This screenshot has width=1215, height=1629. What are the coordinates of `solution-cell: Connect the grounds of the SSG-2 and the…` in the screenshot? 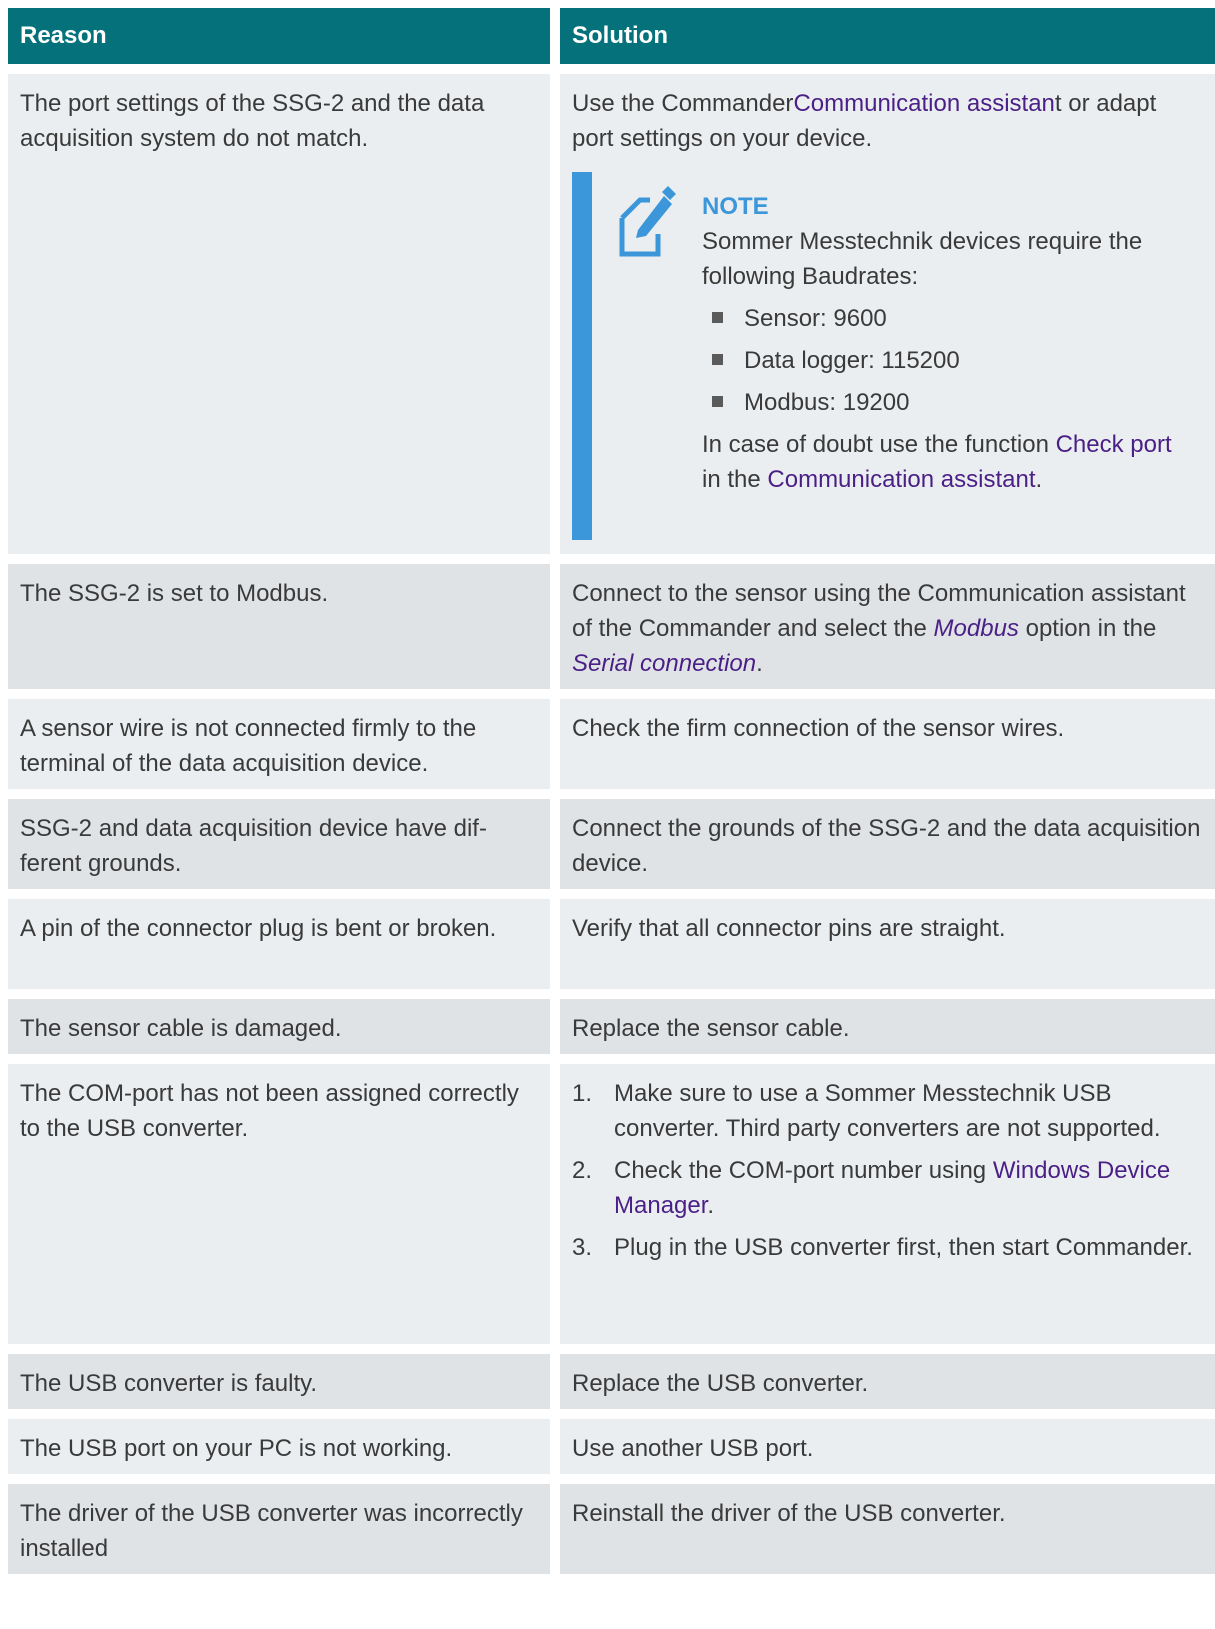 It's located at (887, 844).